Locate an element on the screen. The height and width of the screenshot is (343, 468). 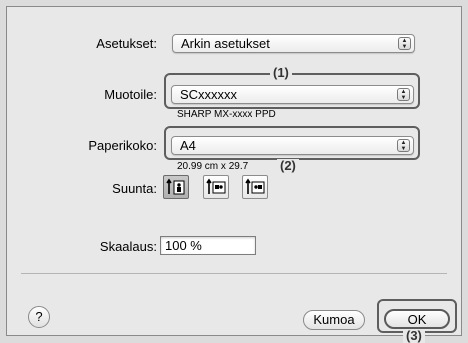
format-description: SHARP MX-xxxx PPD is located at coordinates (226, 114).